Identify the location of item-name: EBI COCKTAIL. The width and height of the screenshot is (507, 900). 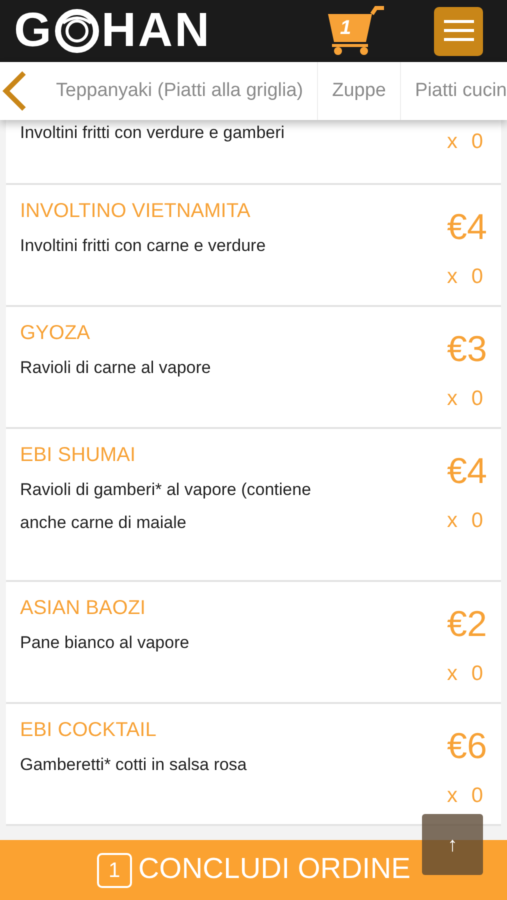
(89, 730).